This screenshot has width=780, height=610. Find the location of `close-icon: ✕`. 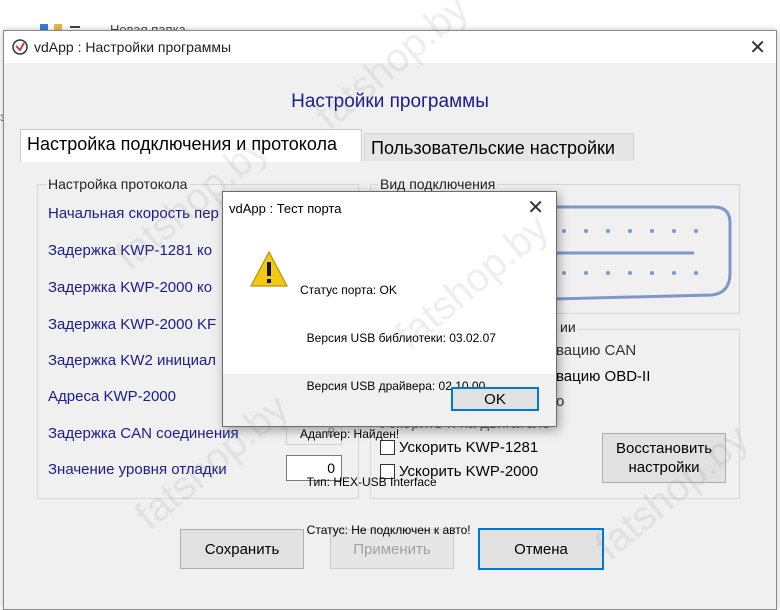

close-icon: ✕ is located at coordinates (757, 47).